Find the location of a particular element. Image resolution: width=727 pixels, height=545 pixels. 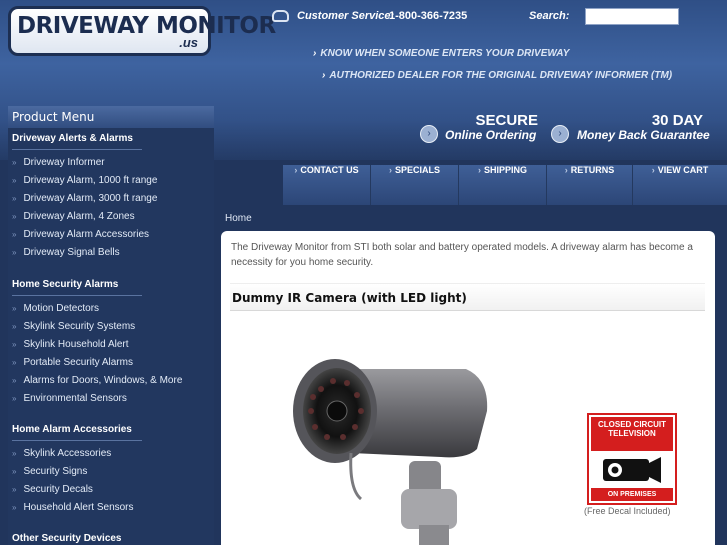

nav-specials: › SPECIALS is located at coordinates (415, 185).